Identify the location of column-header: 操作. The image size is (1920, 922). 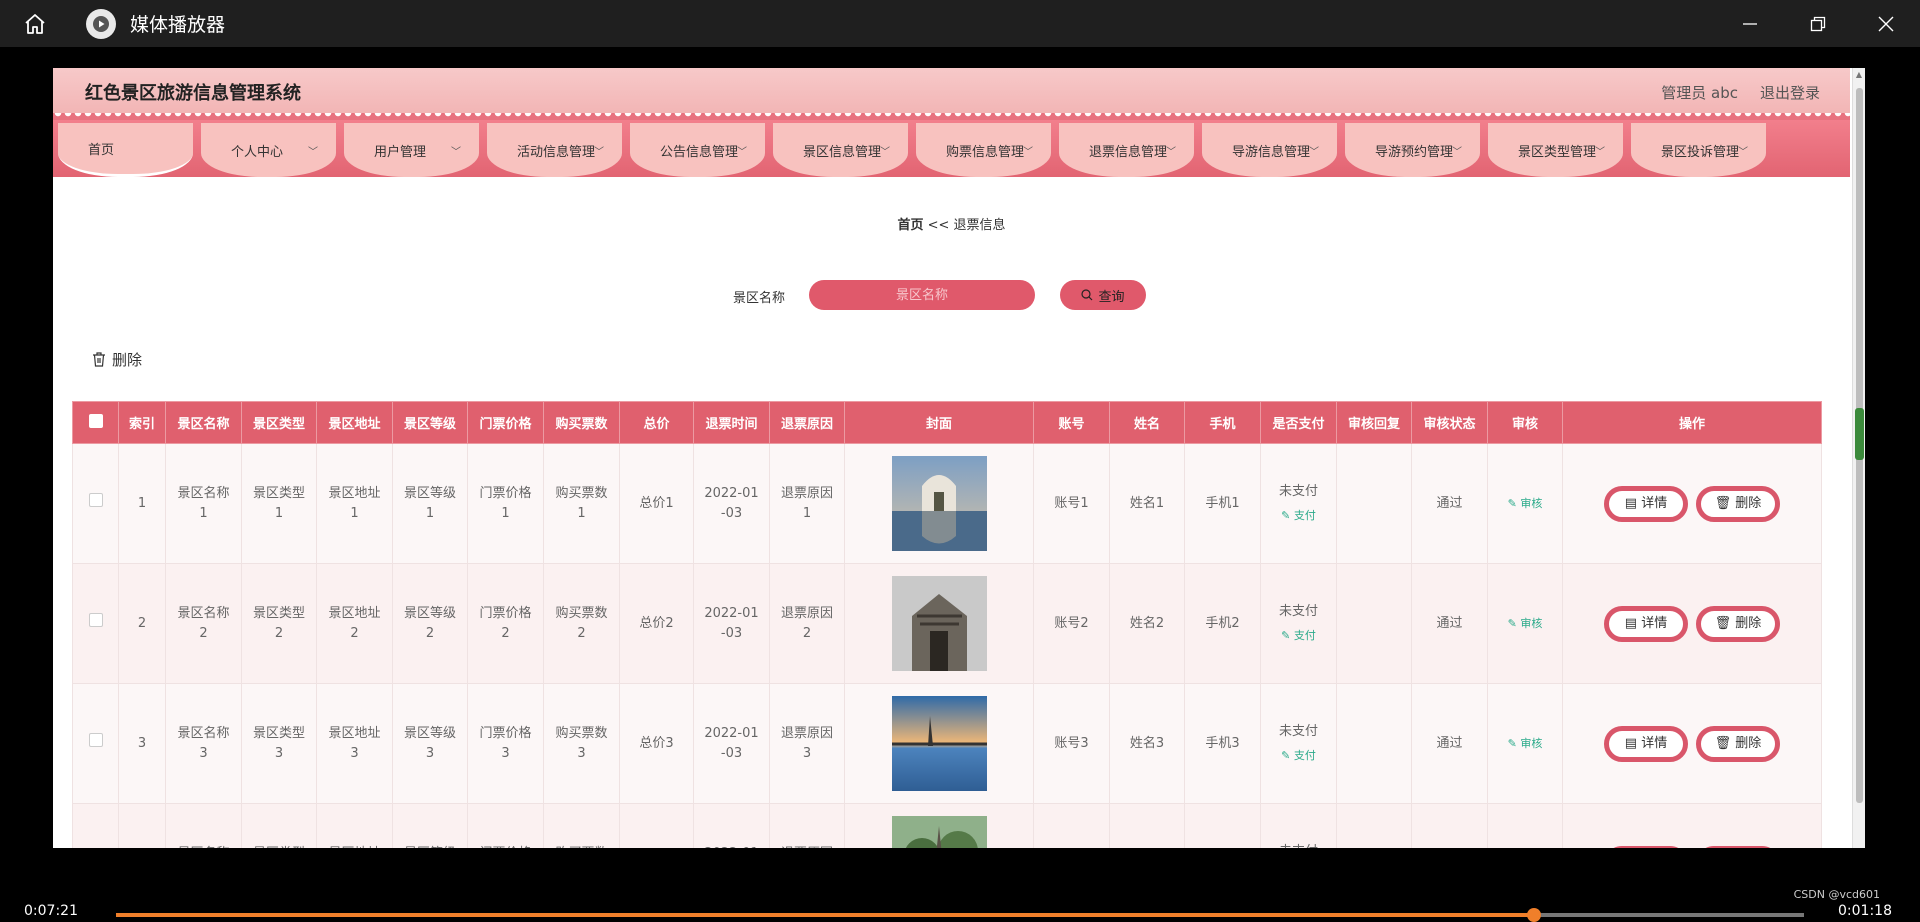
(1692, 422).